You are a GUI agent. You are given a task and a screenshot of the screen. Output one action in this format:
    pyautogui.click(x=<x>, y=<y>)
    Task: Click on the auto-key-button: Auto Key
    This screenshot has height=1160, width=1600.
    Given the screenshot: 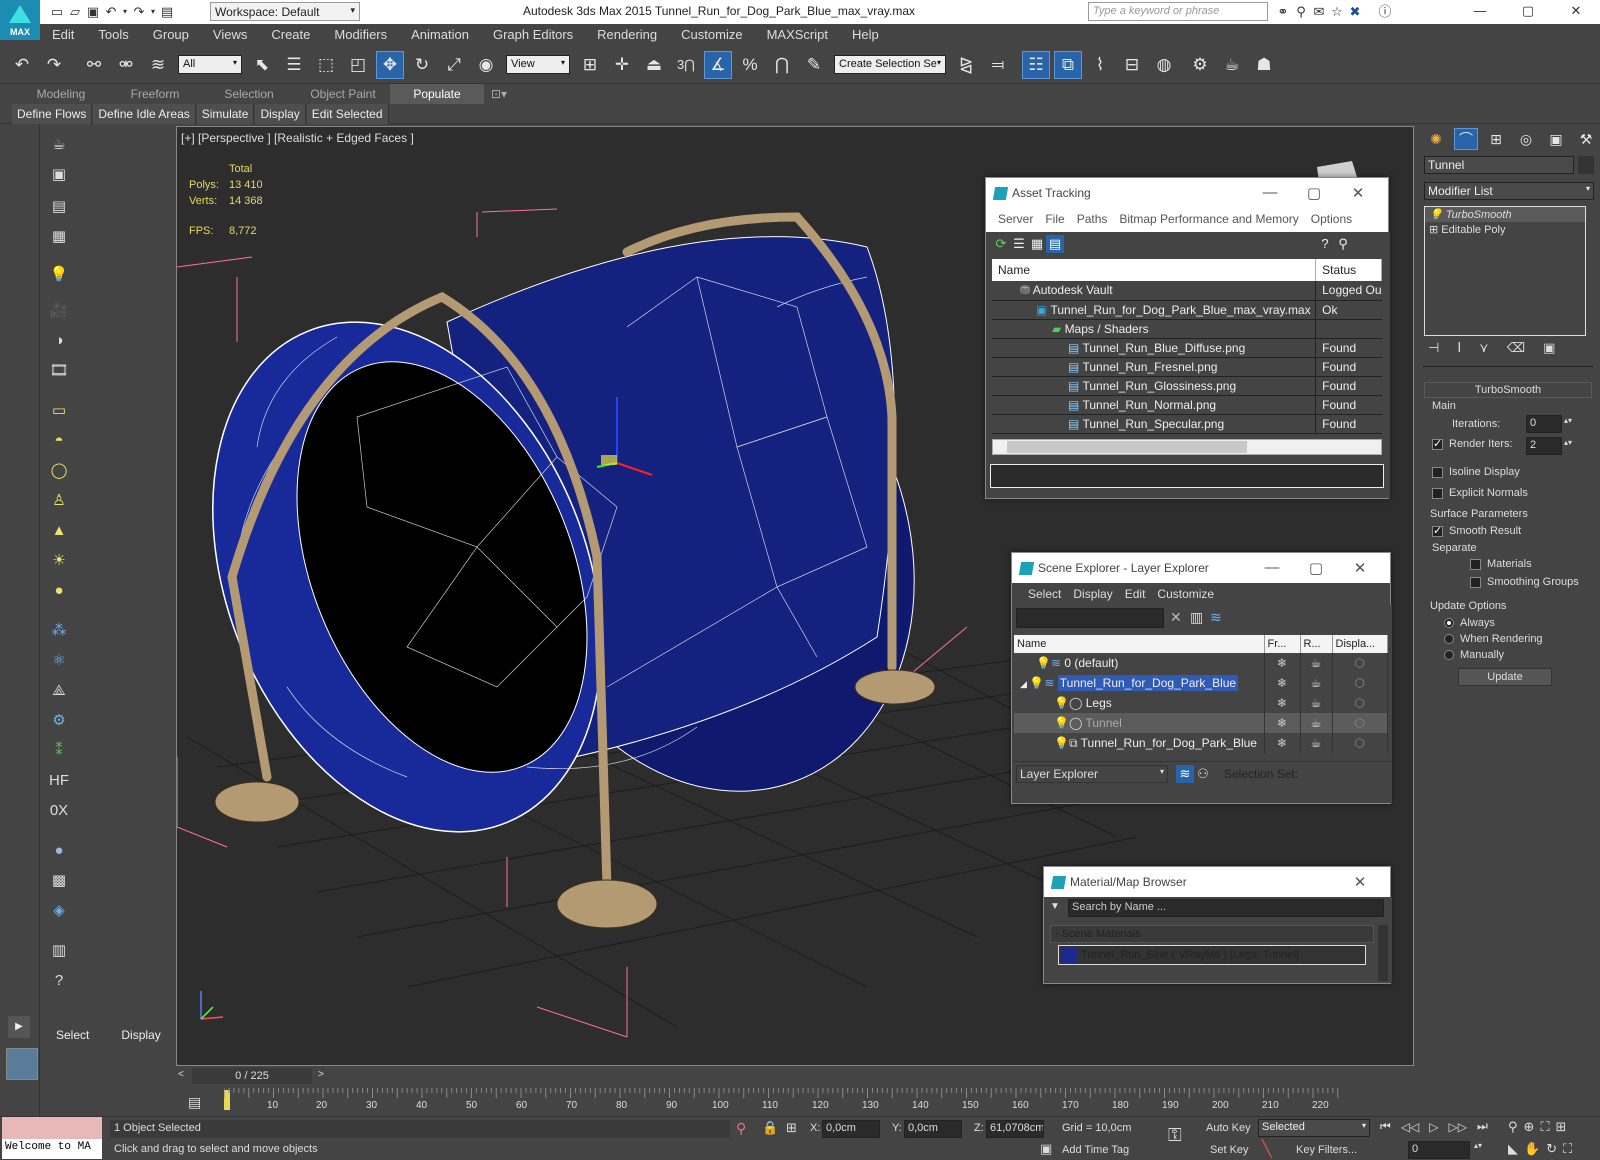 What is the action you would take?
    pyautogui.click(x=1228, y=1128)
    